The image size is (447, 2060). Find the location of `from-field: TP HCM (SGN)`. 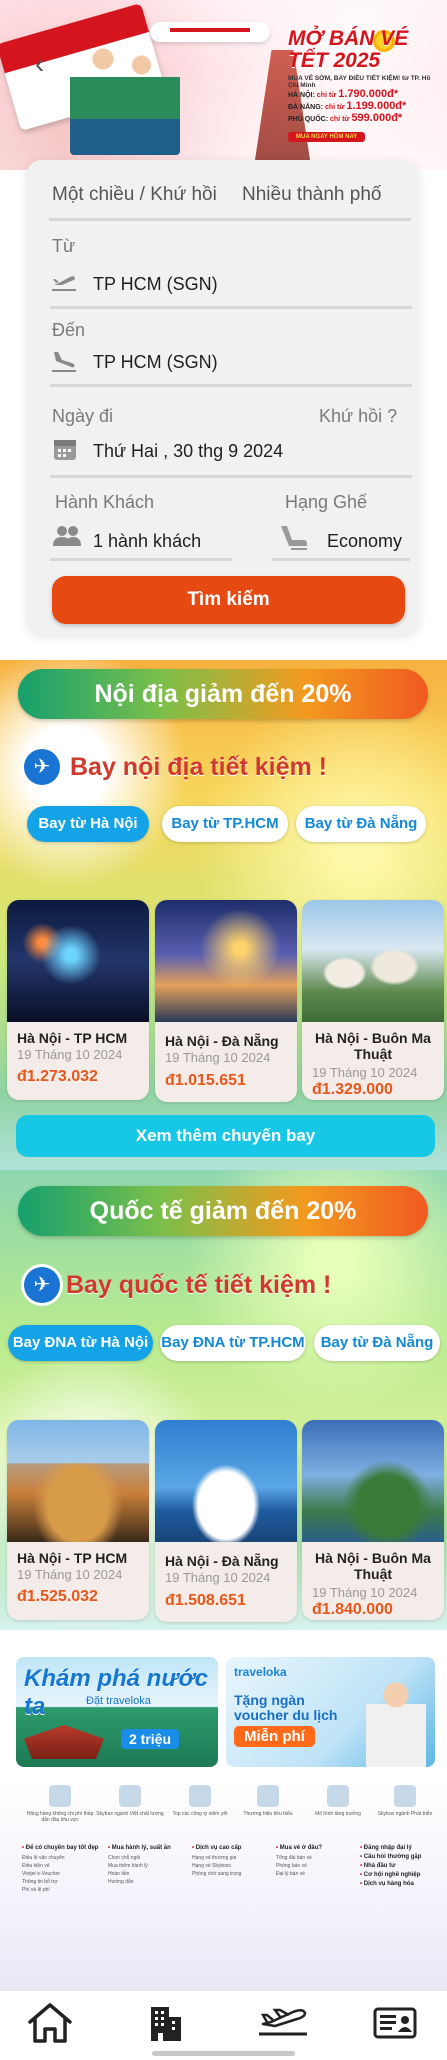

from-field: TP HCM (SGN) is located at coordinates (155, 284).